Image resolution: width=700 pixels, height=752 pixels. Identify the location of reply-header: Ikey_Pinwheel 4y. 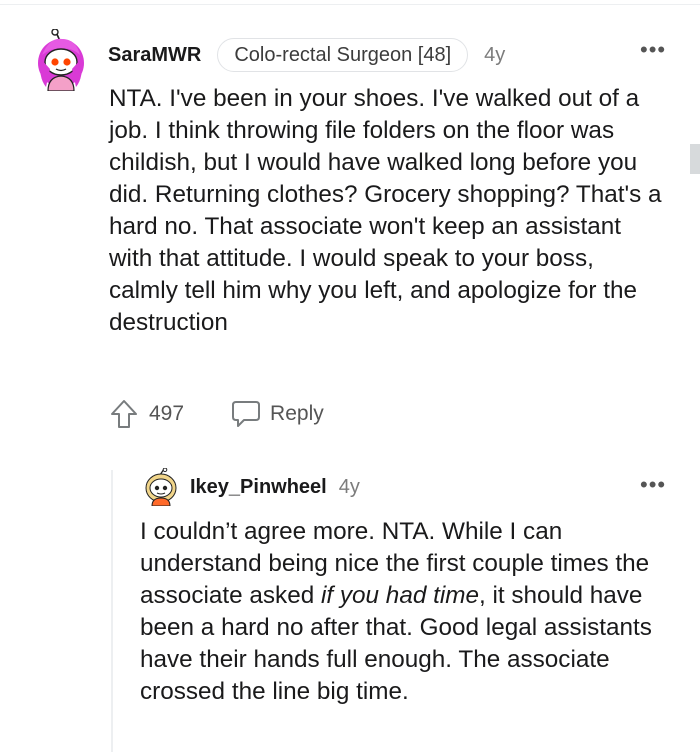
(275, 487).